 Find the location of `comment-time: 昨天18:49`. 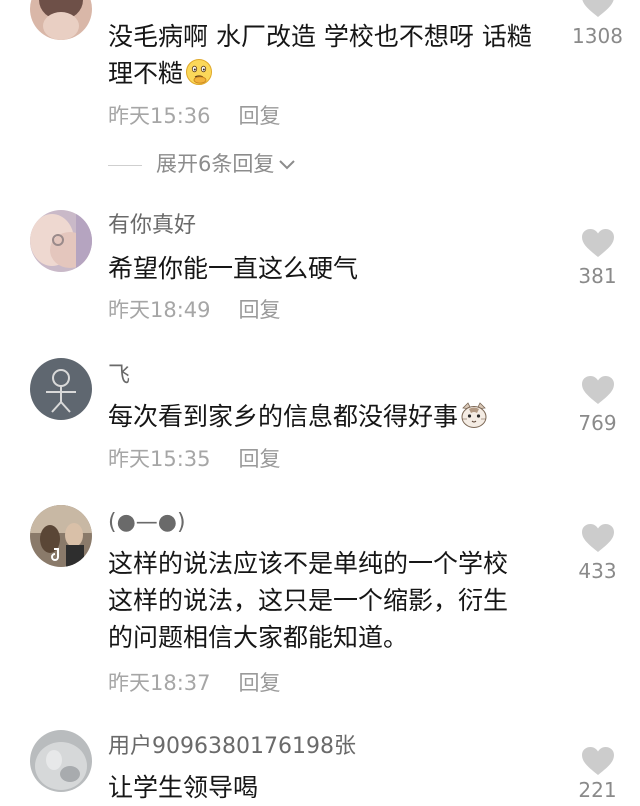

comment-time: 昨天18:49 is located at coordinates (159, 310).